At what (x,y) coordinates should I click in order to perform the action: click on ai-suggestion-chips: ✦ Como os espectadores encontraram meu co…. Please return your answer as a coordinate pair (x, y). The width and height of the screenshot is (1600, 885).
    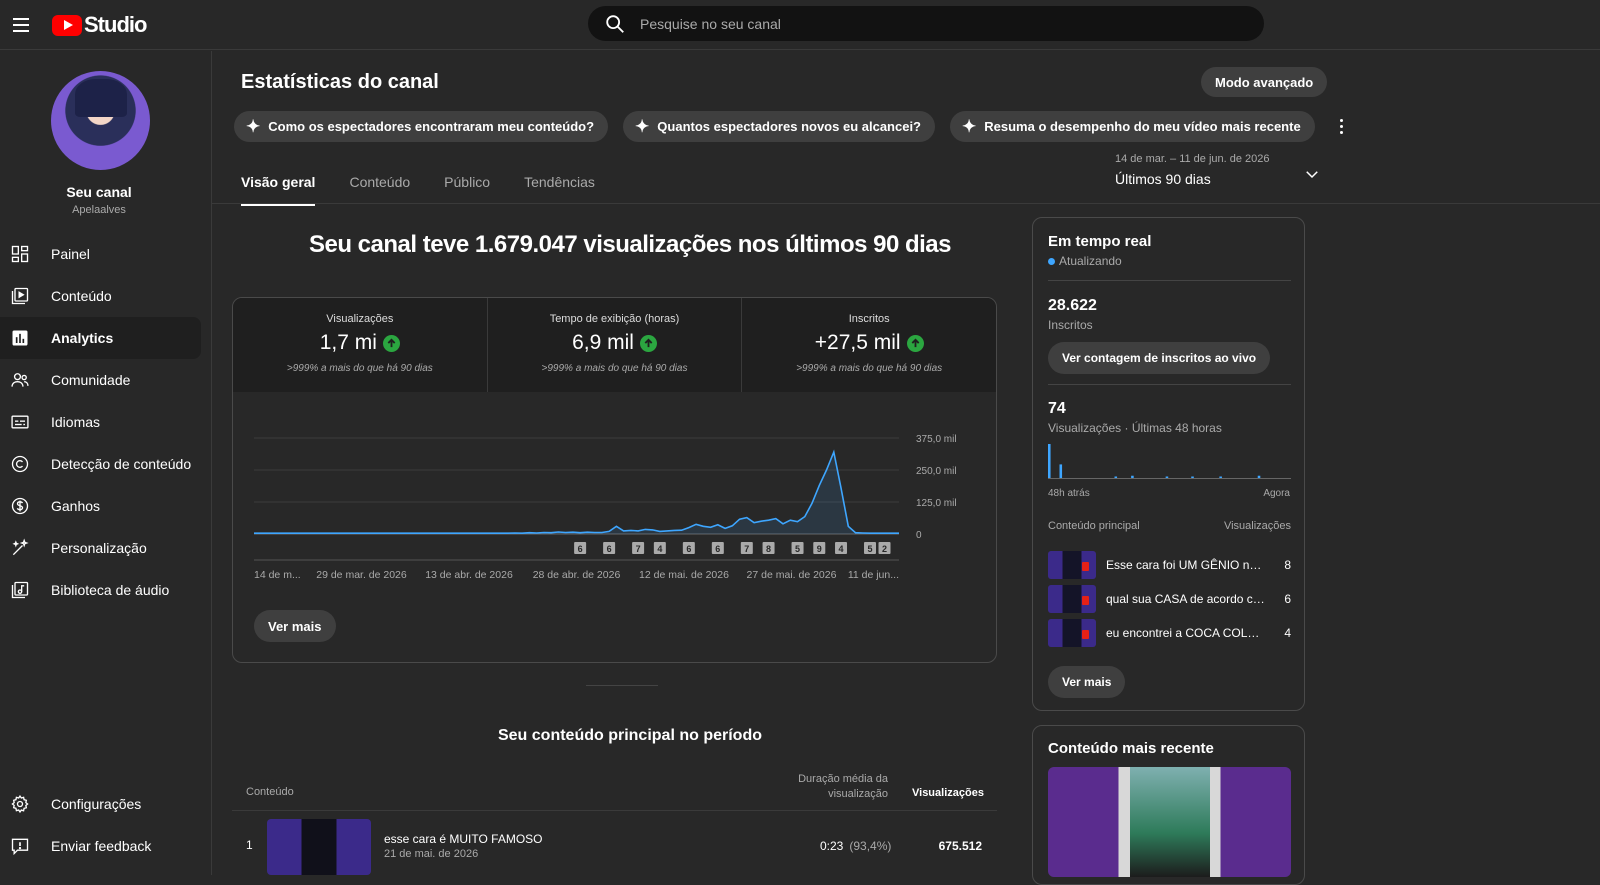
    Looking at the image, I should click on (794, 126).